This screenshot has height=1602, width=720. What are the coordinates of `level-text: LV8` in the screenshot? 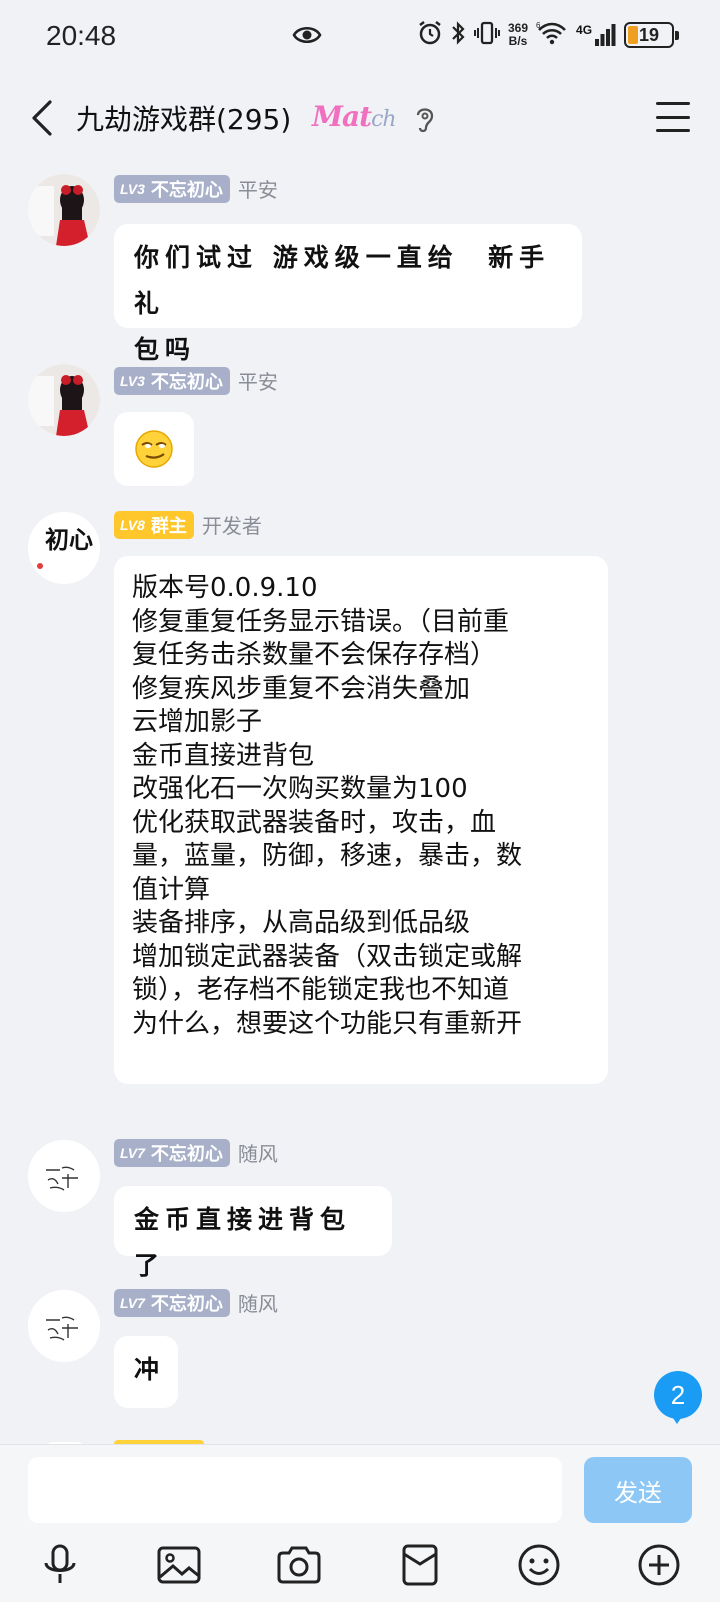 It's located at (132, 524).